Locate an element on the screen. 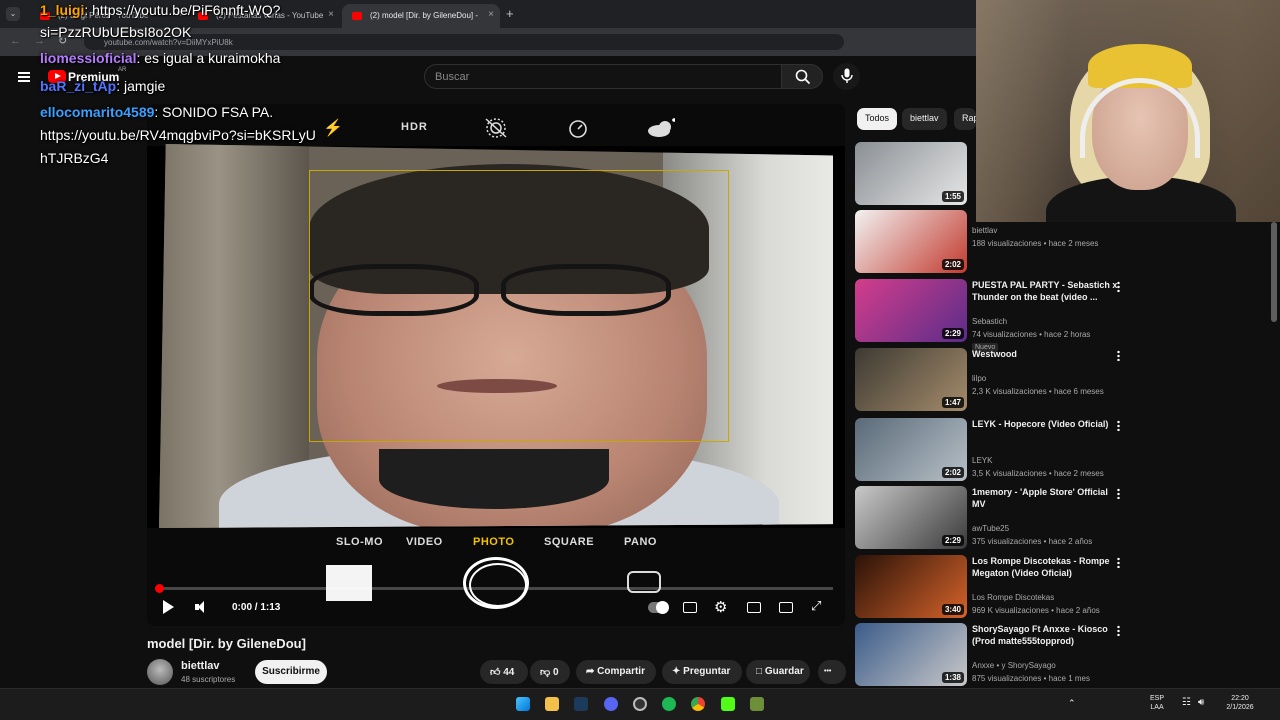  play-button-icon is located at coordinates (168, 607).